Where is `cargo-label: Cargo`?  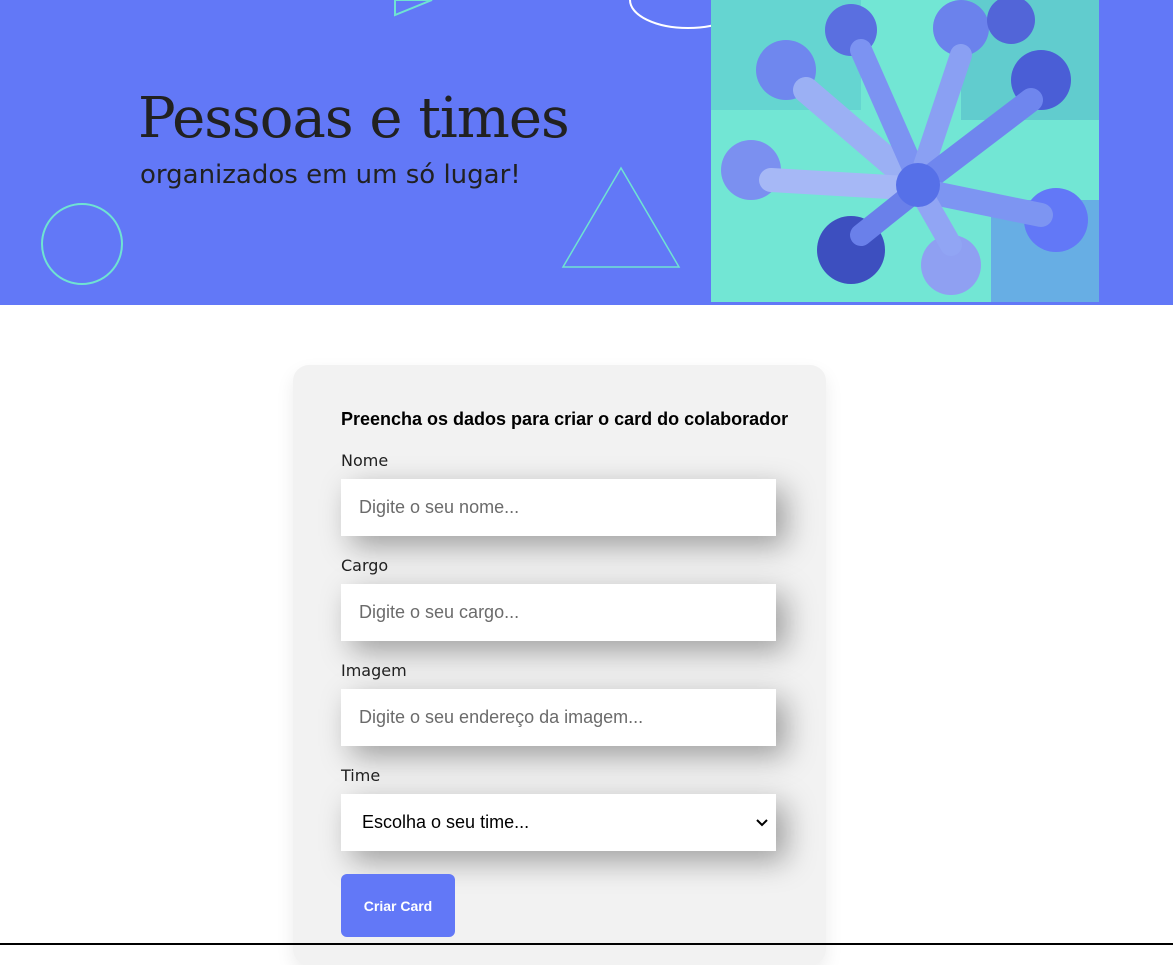
cargo-label: Cargo is located at coordinates (365, 565).